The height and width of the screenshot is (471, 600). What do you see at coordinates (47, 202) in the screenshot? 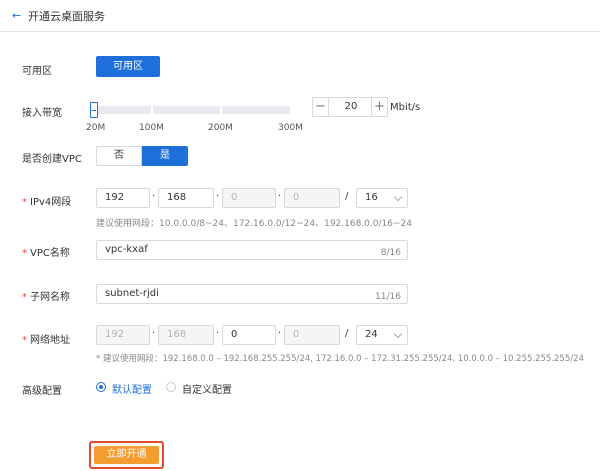
I see `ipv4-label: * IPv4网段` at bounding box center [47, 202].